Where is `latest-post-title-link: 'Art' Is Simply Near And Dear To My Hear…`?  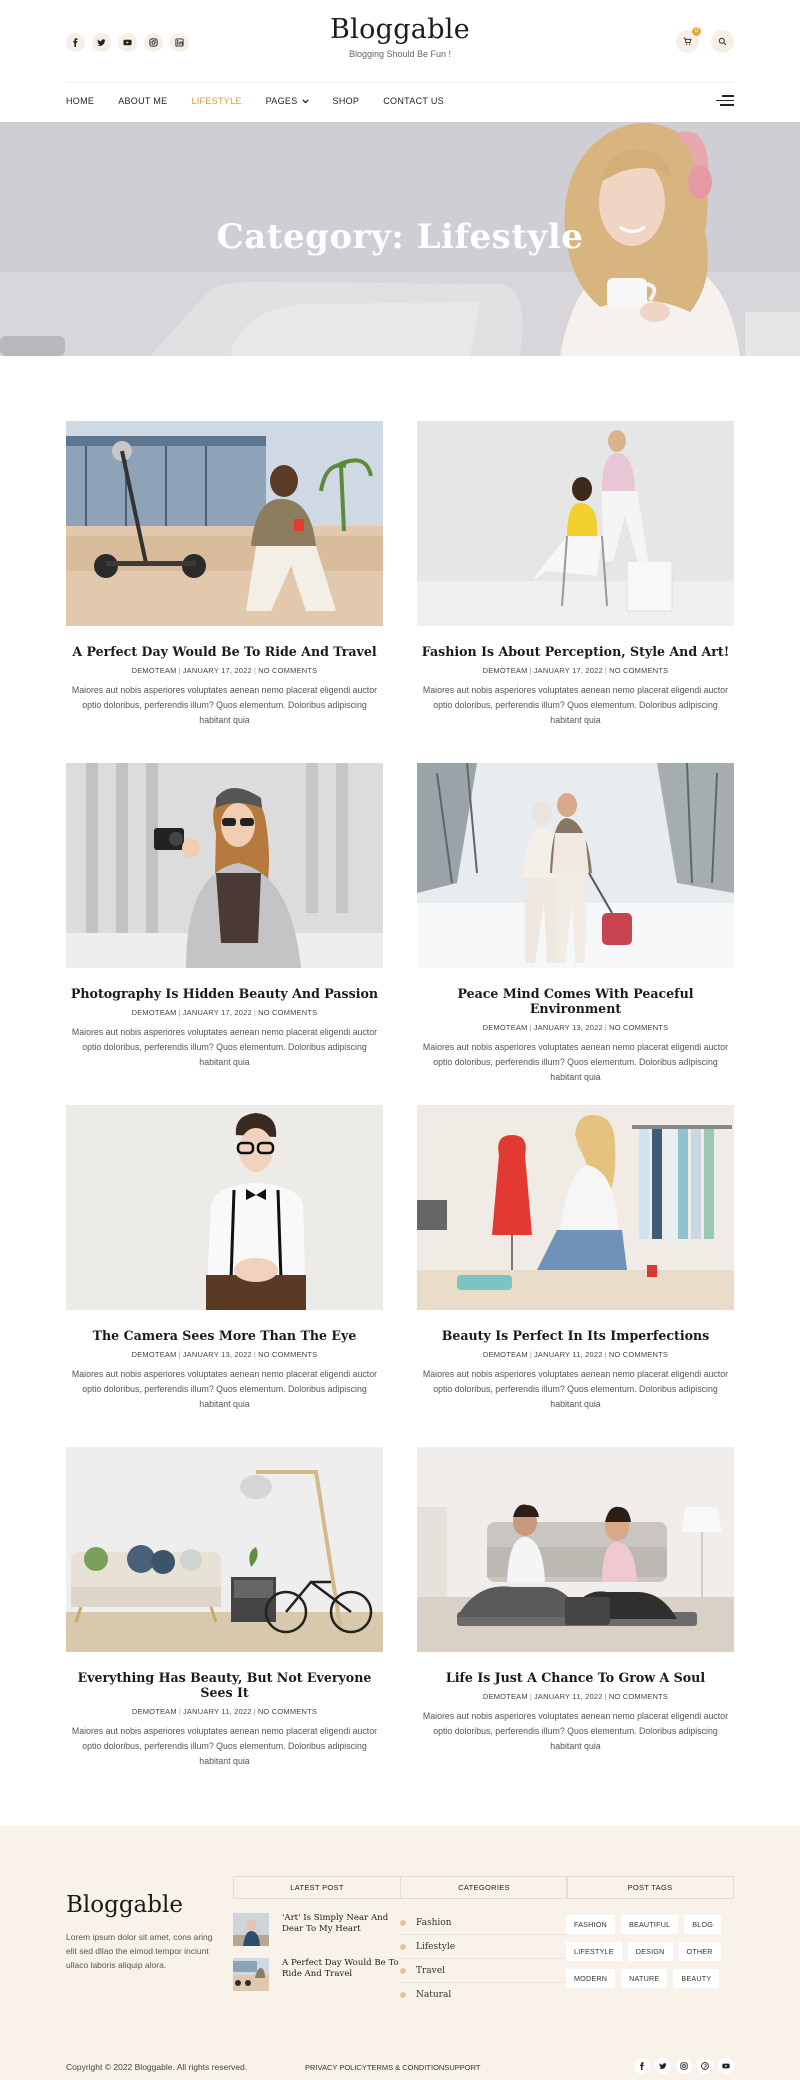
latest-post-title-link: 'Art' Is Simply Near And Dear To My Hear… is located at coordinates (341, 1924).